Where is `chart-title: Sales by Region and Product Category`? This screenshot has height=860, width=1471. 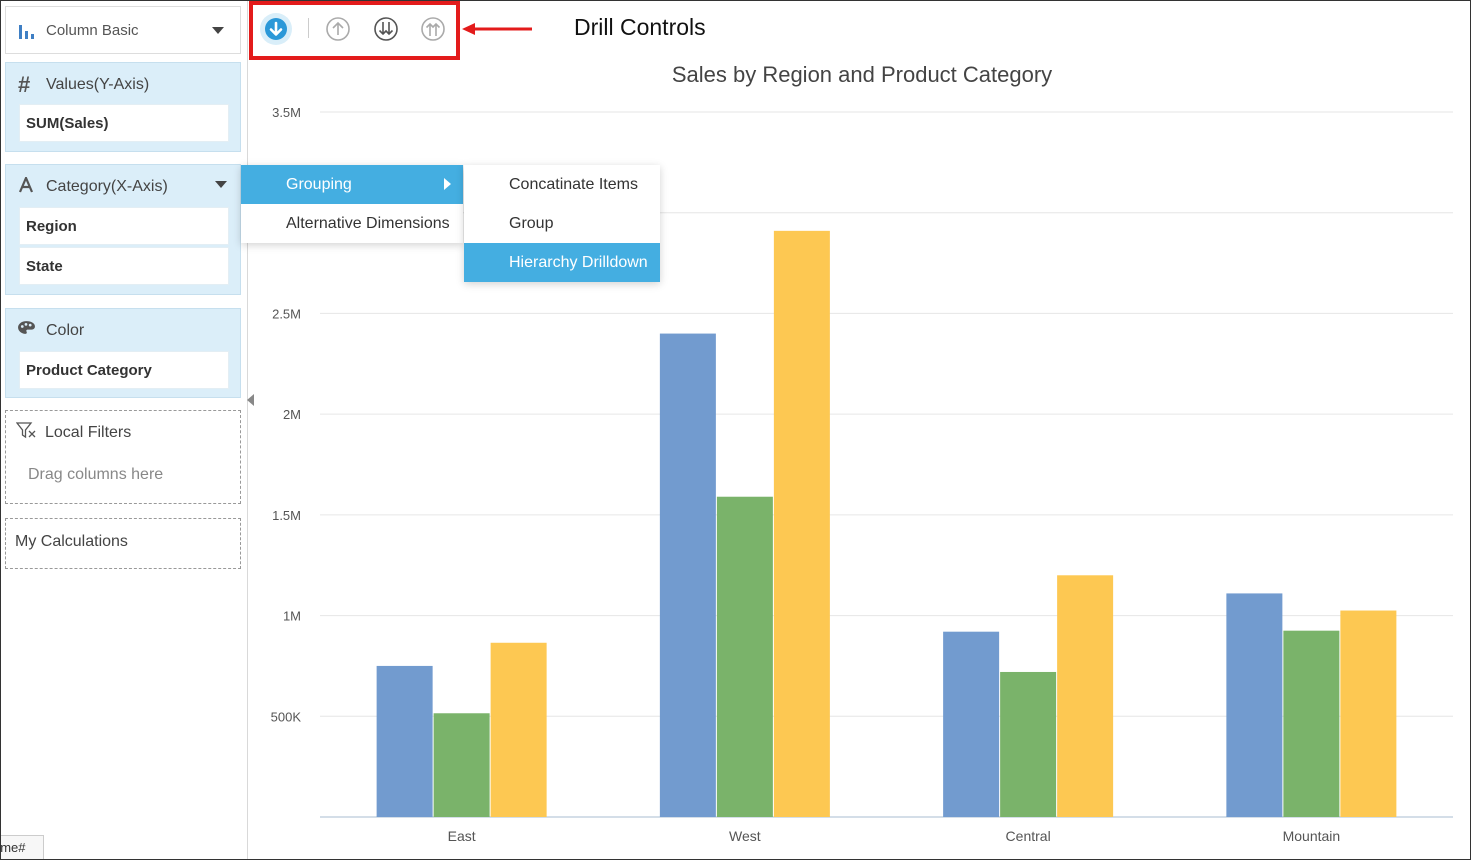 chart-title: Sales by Region and Product Category is located at coordinates (862, 74).